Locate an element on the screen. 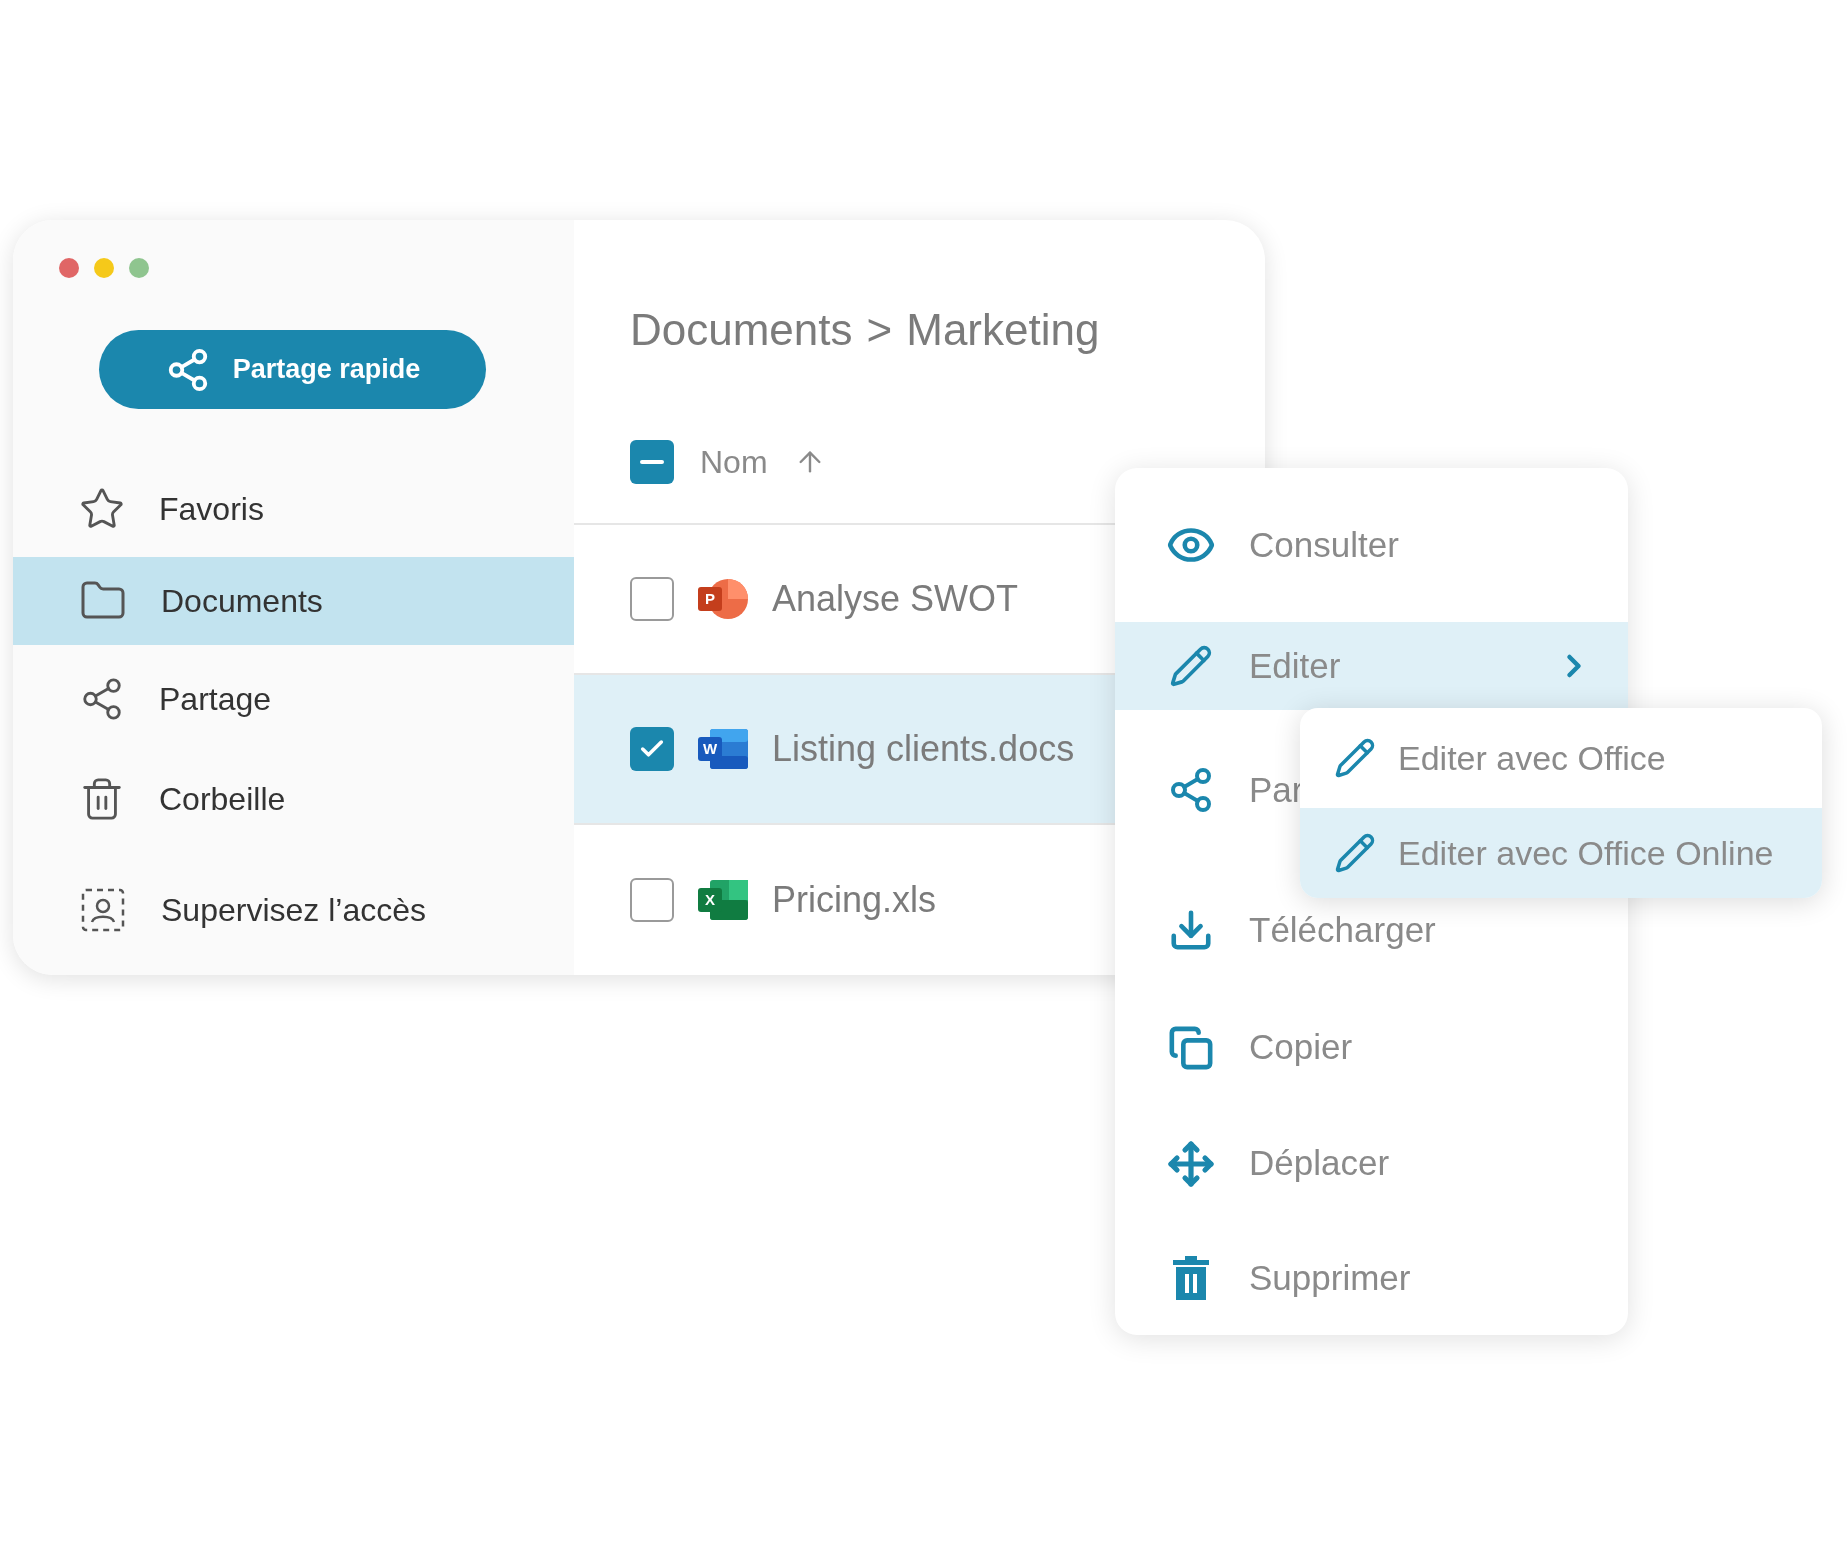  file-letter: W is located at coordinates (710, 749).